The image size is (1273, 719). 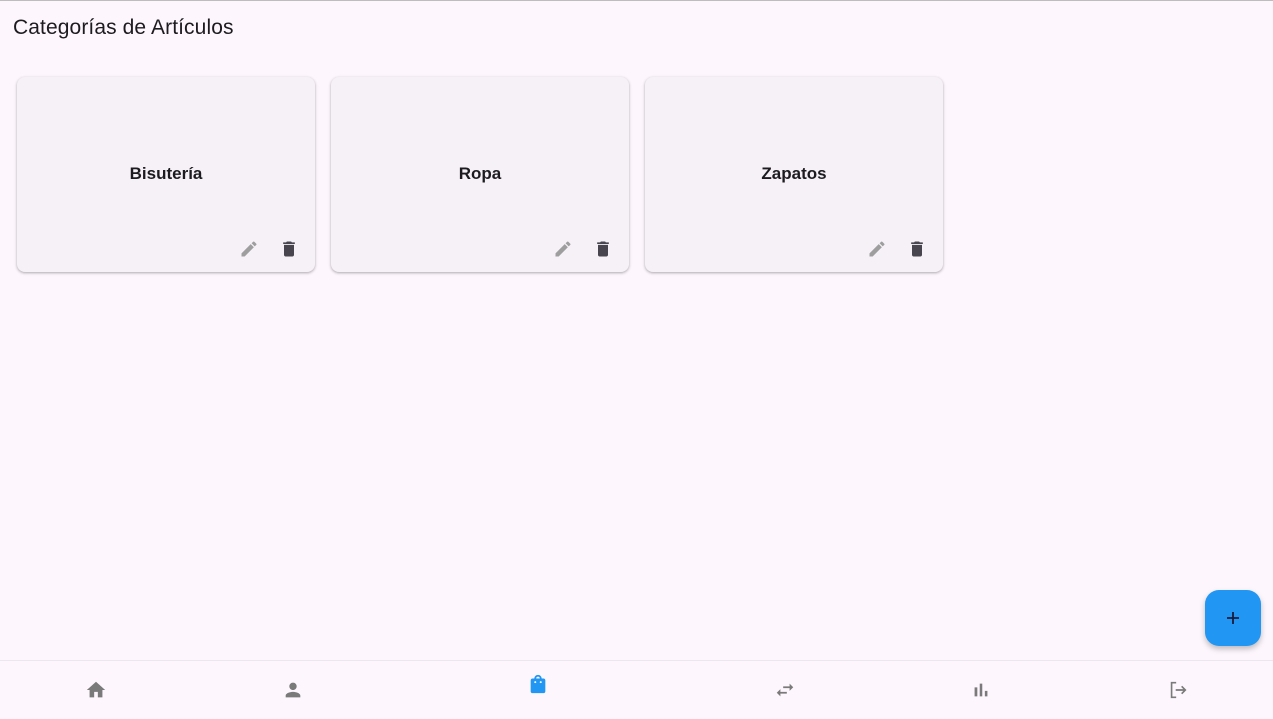 I want to click on person-icon, so click(x=293, y=690).